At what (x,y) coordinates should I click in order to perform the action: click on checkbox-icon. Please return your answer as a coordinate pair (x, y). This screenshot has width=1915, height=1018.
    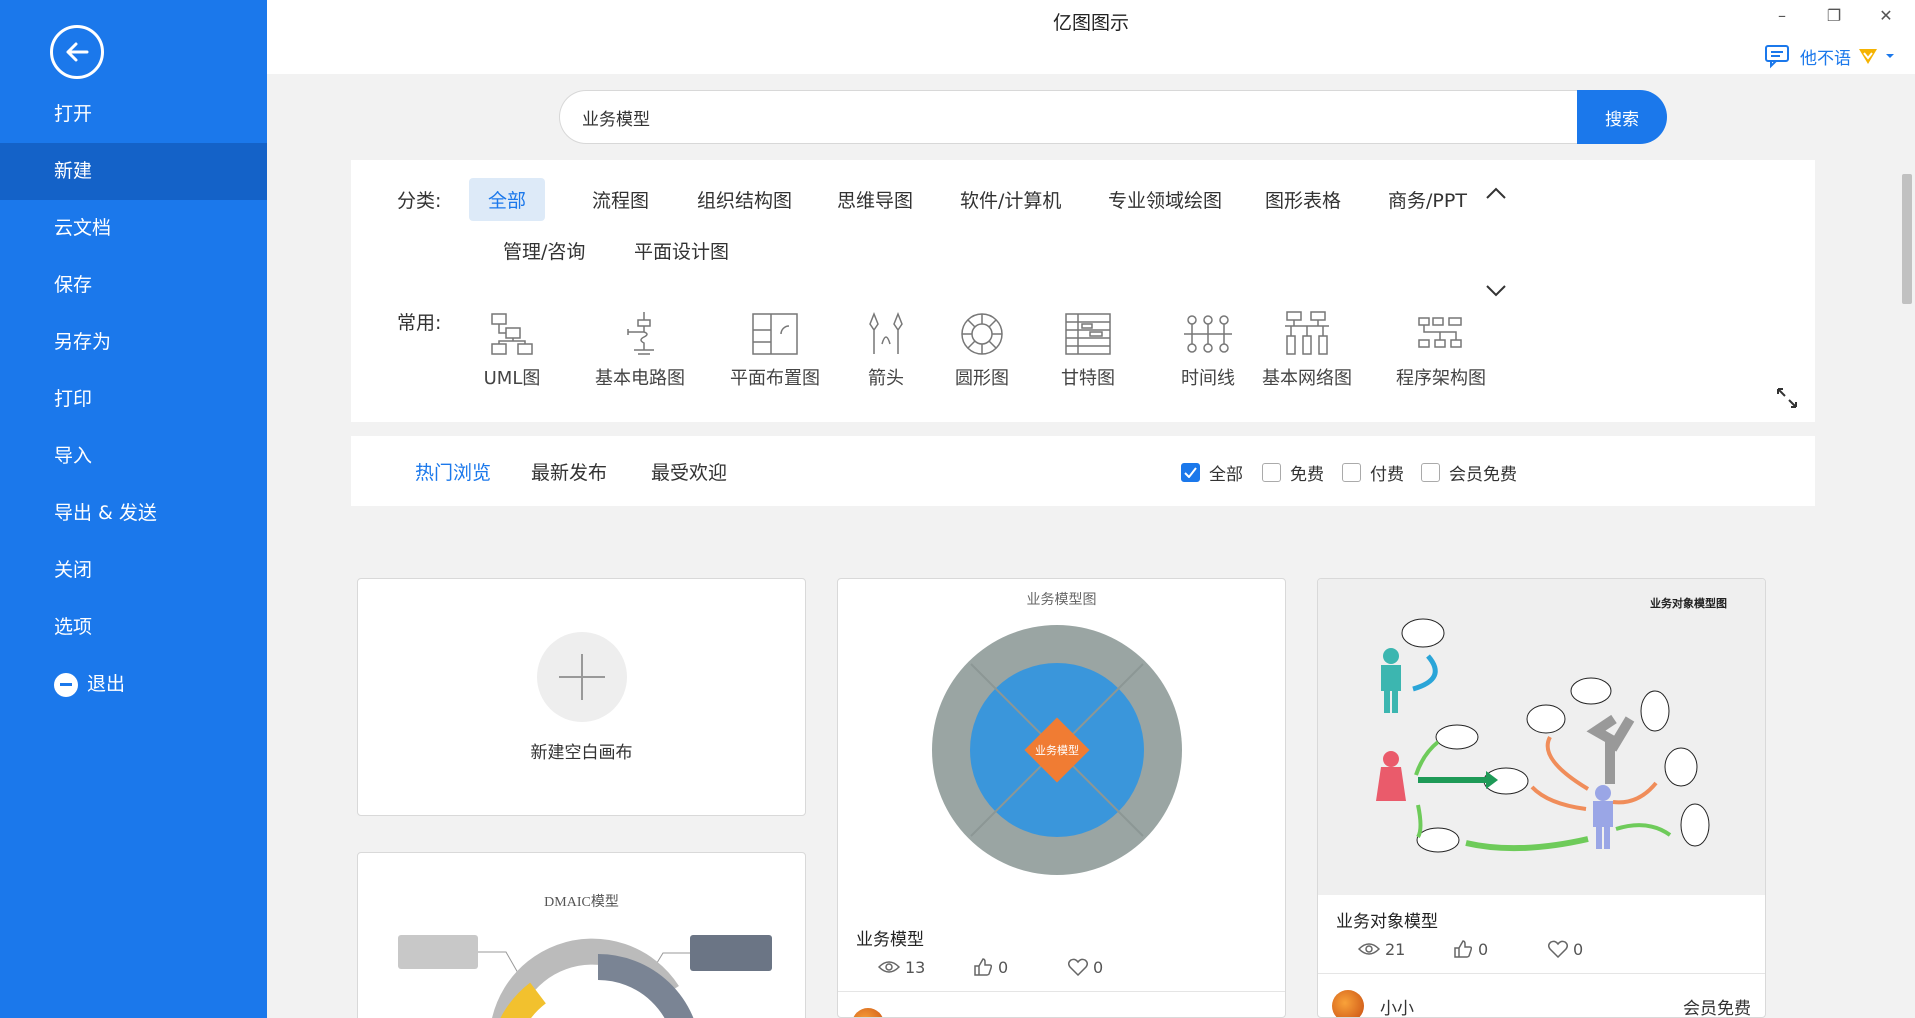
    Looking at the image, I should click on (1351, 472).